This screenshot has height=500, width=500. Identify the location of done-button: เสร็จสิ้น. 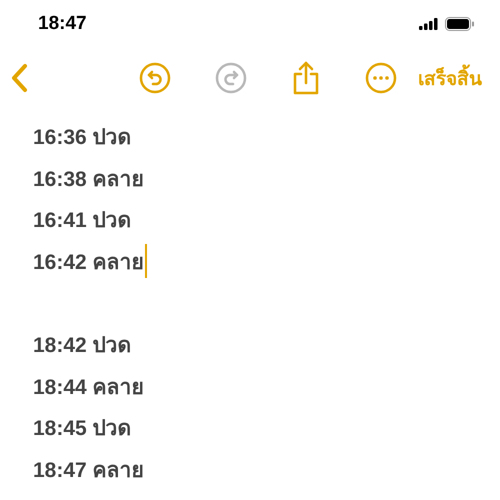
(450, 78).